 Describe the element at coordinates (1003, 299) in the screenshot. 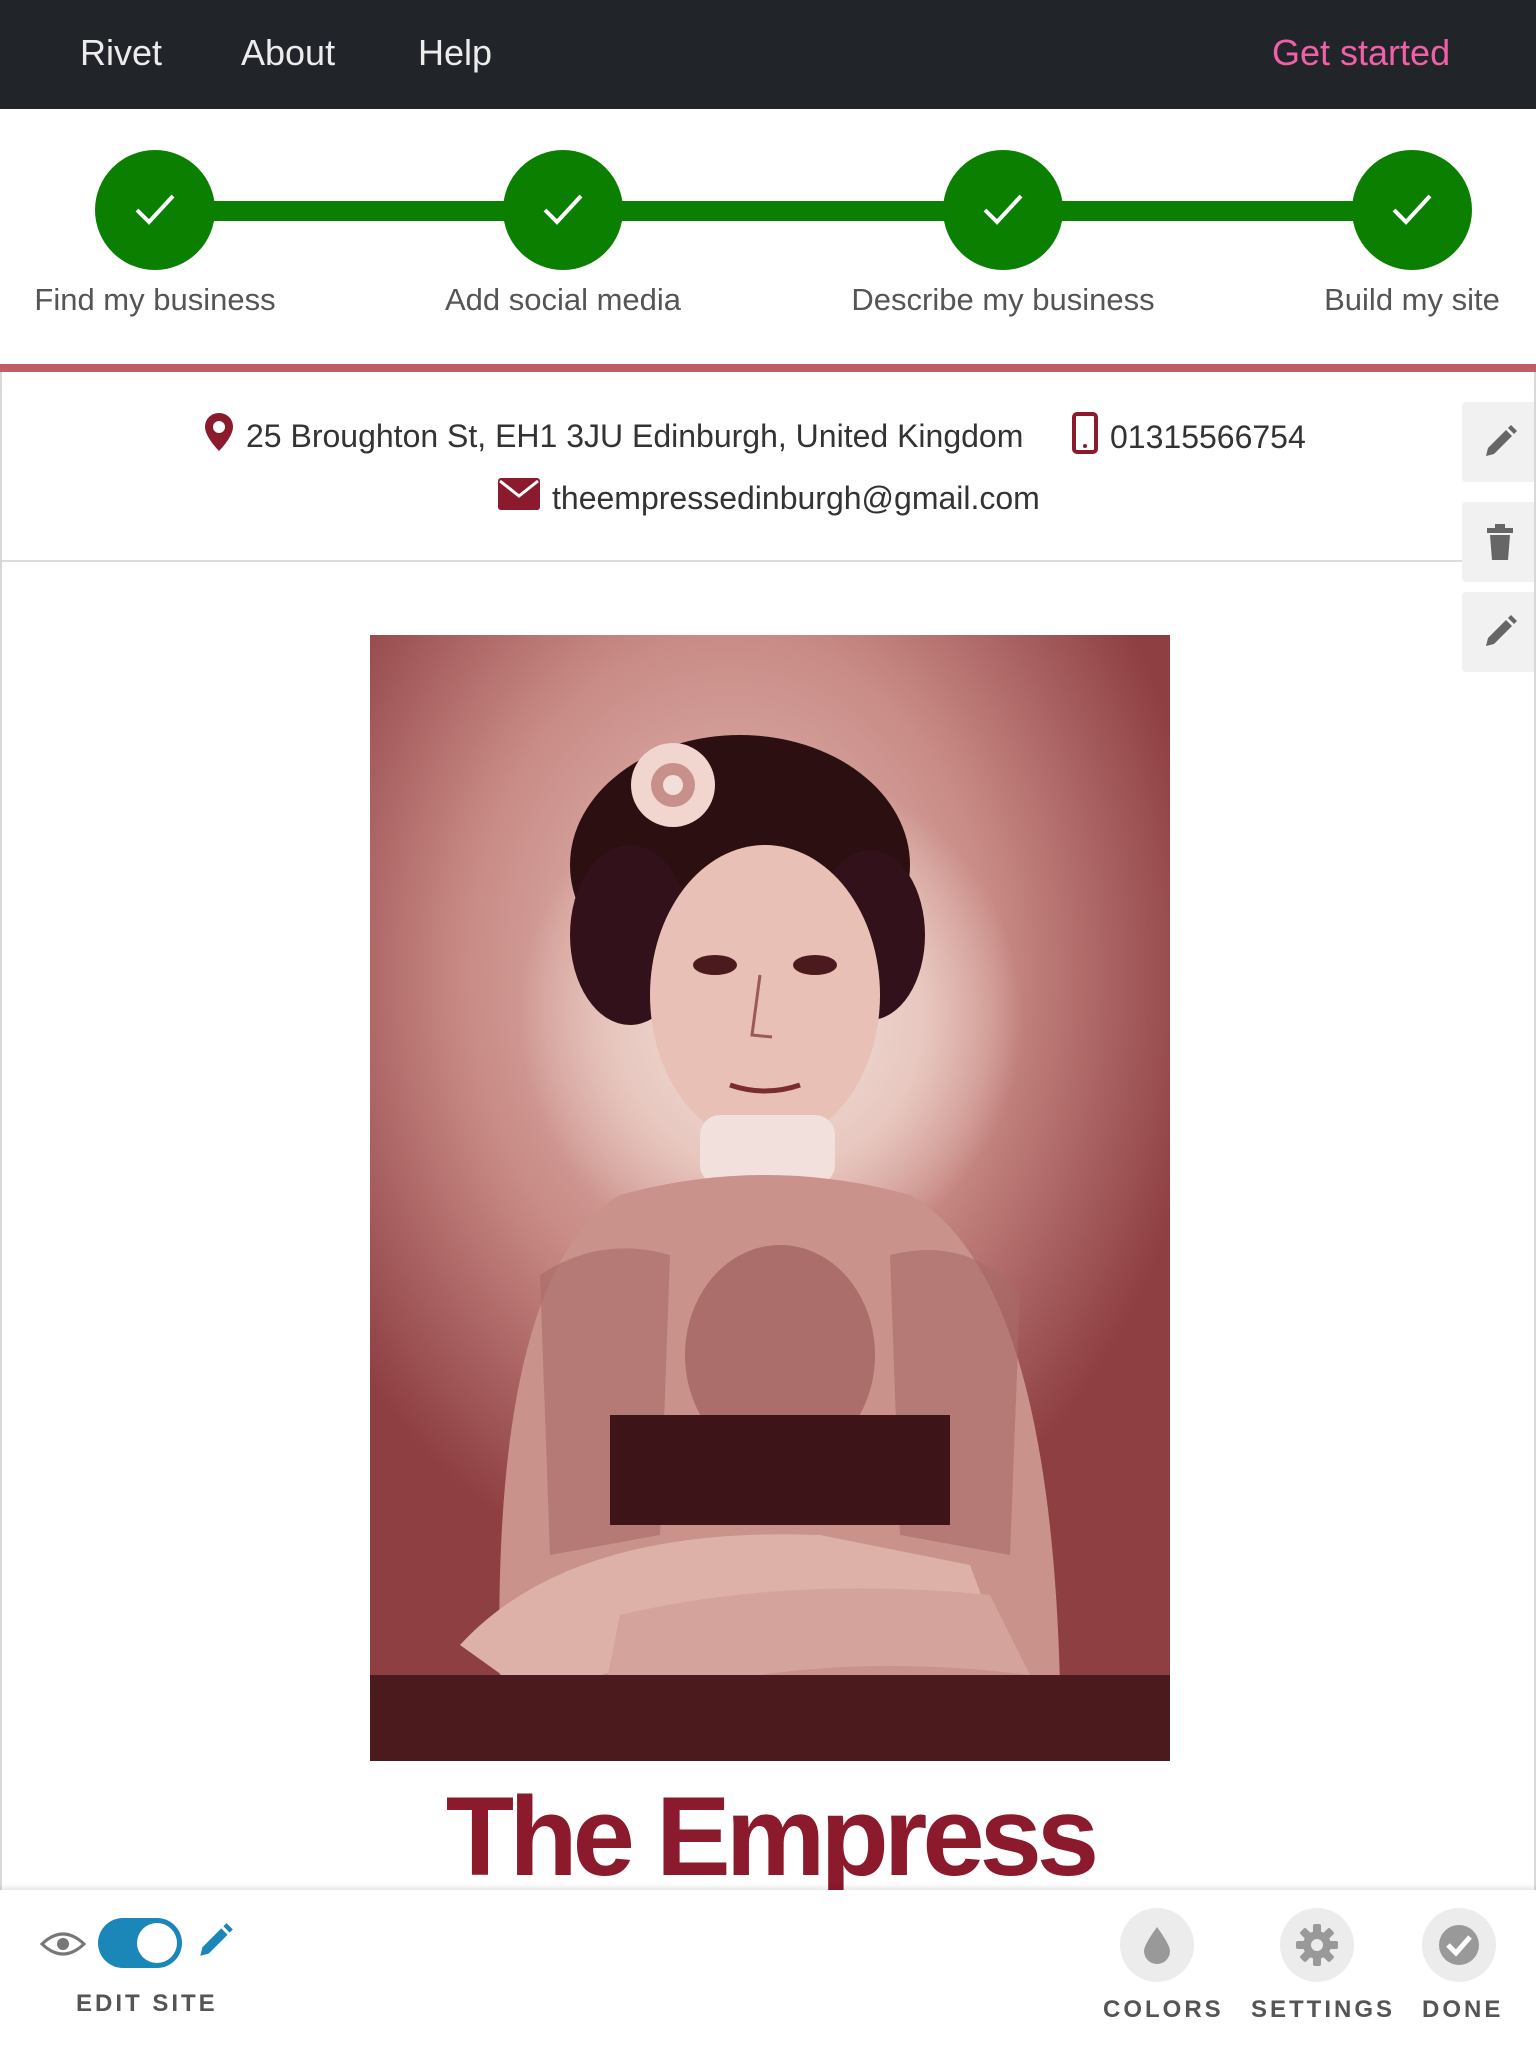

I see `step-label-describe-business: Describe my business` at that location.